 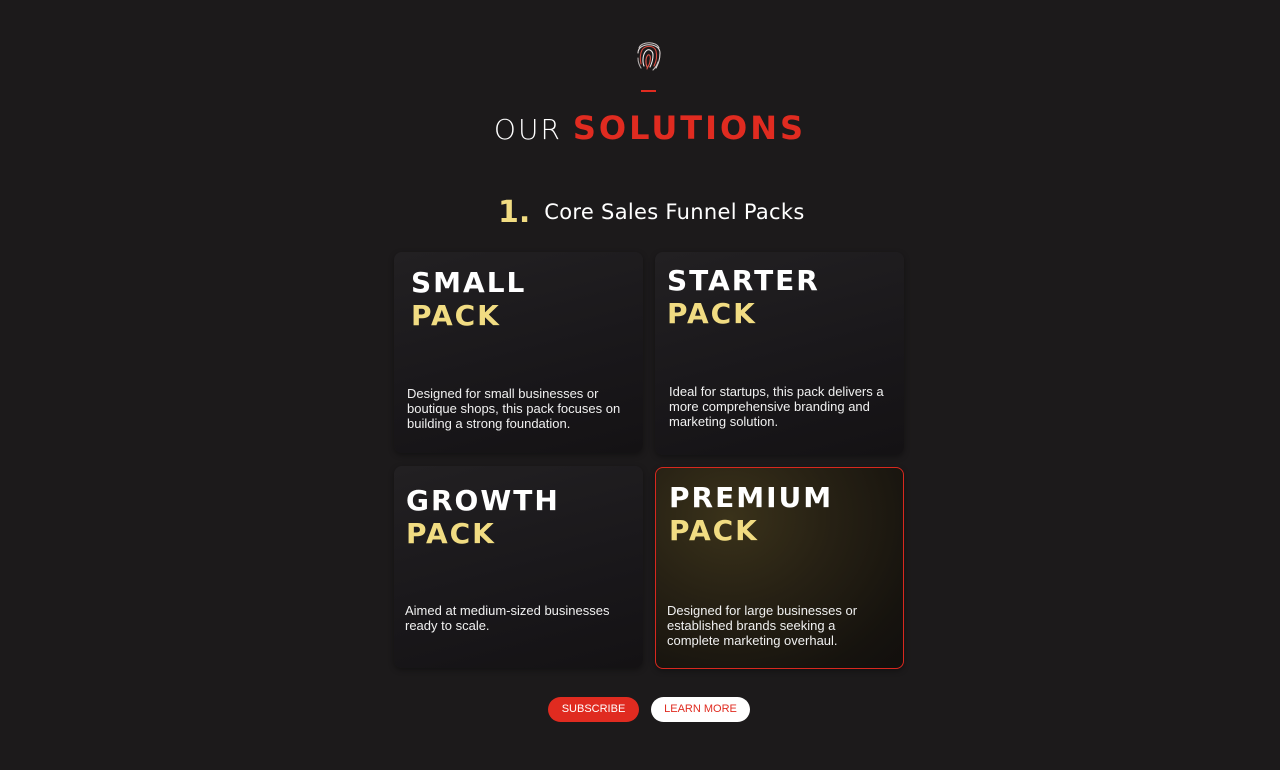 I want to click on card-title: PREMIUM PACK, so click(x=751, y=514).